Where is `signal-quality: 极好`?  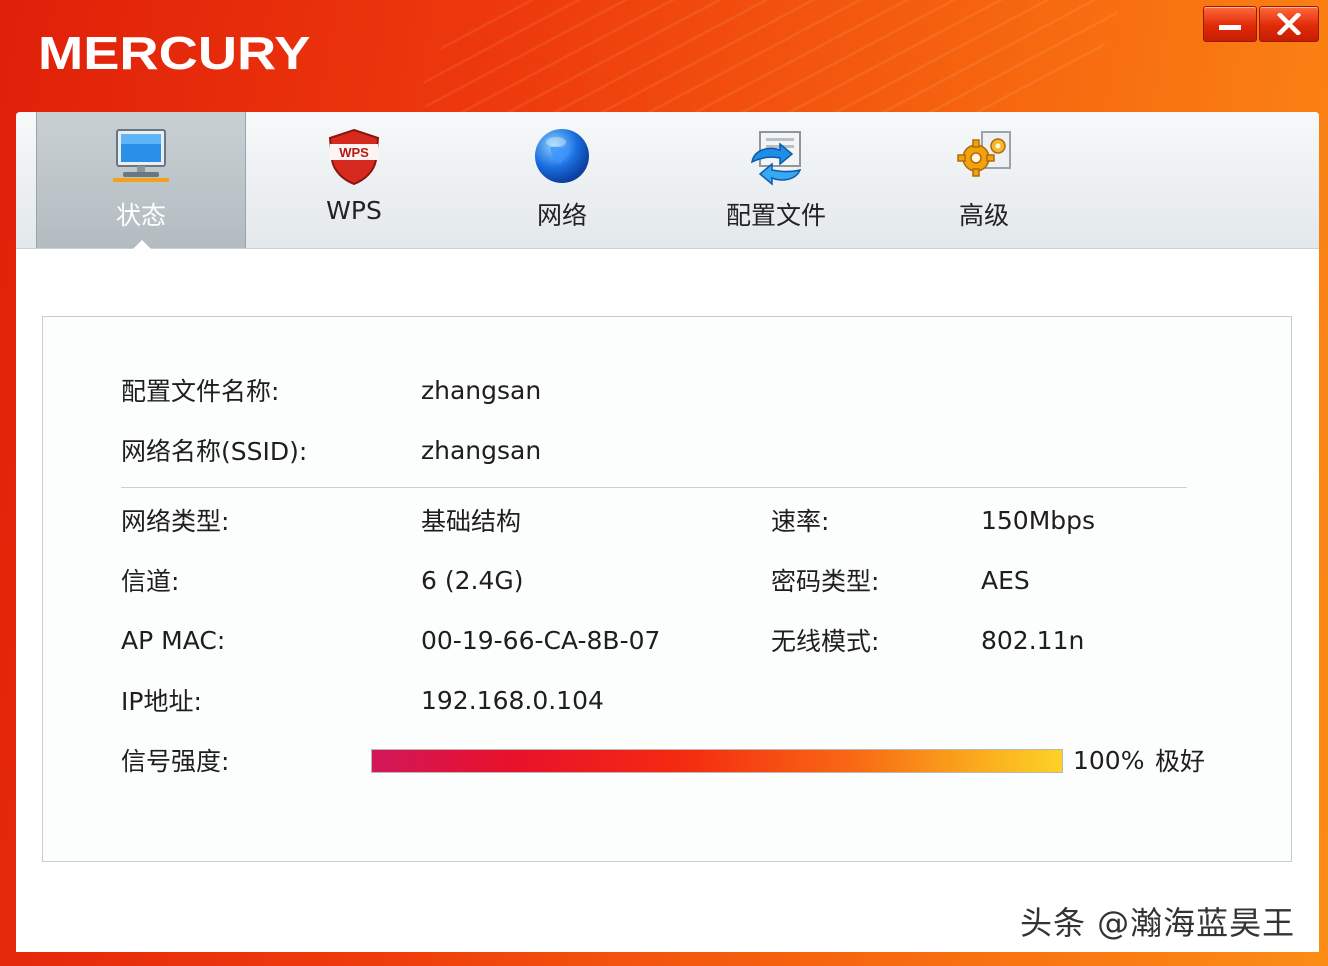
signal-quality: 极好 is located at coordinates (1180, 761).